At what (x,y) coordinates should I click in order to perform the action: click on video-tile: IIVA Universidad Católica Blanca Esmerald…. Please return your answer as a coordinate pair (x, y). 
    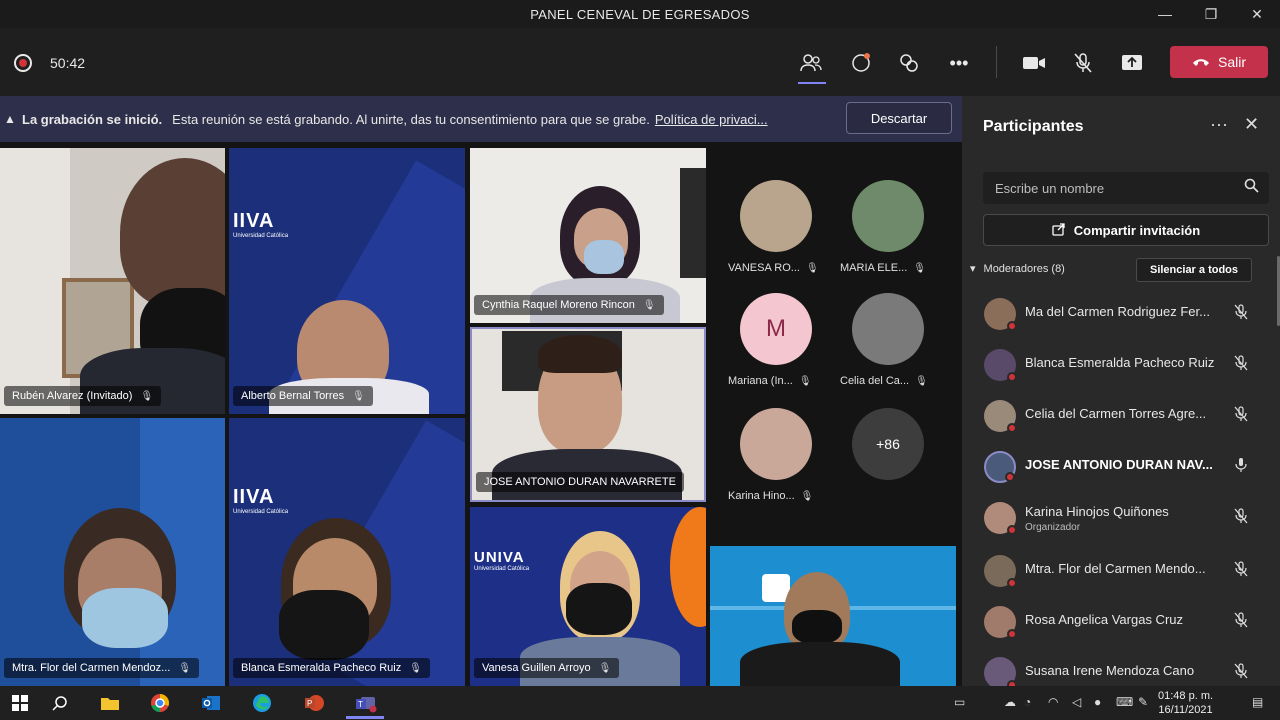
    Looking at the image, I should click on (347, 552).